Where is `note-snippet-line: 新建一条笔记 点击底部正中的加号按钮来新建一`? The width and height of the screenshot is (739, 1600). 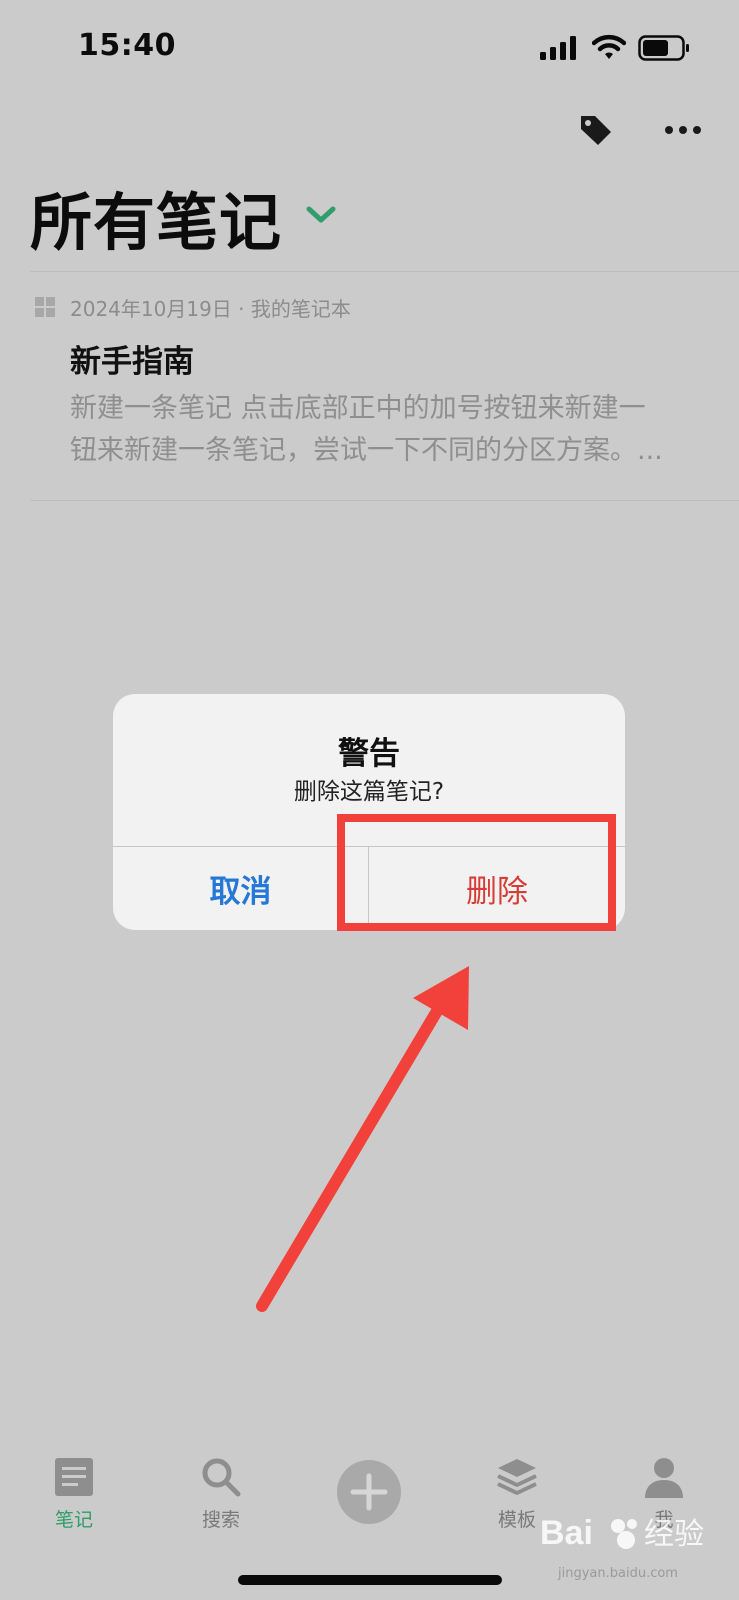
note-snippet-line: 新建一条笔记 点击底部正中的加号按钮来新建一 is located at coordinates (358, 408).